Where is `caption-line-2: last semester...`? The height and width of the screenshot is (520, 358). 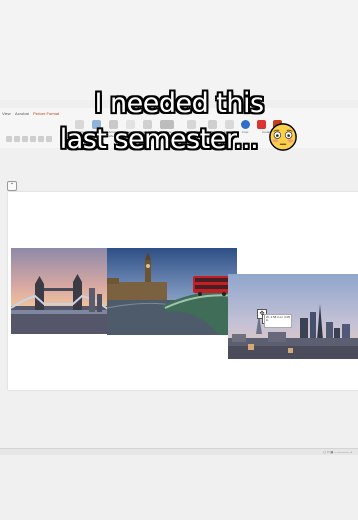
caption-line-2: last semester... is located at coordinates (159, 139).